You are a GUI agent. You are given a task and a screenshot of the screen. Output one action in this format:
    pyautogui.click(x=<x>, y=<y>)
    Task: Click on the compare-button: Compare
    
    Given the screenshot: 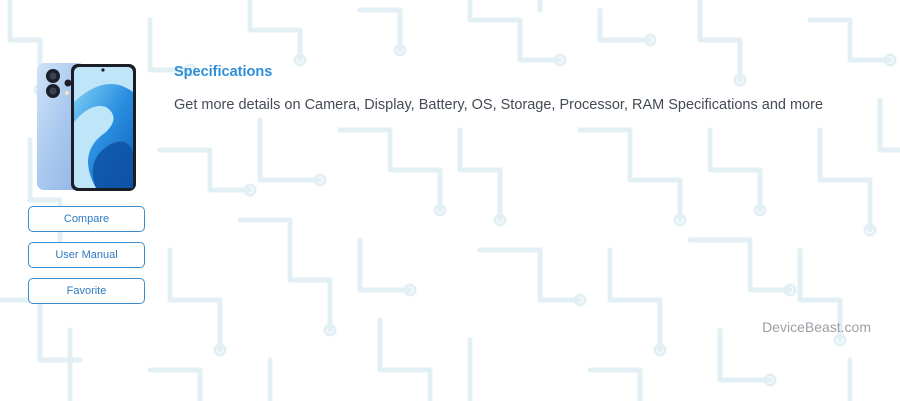 What is the action you would take?
    pyautogui.click(x=86, y=219)
    